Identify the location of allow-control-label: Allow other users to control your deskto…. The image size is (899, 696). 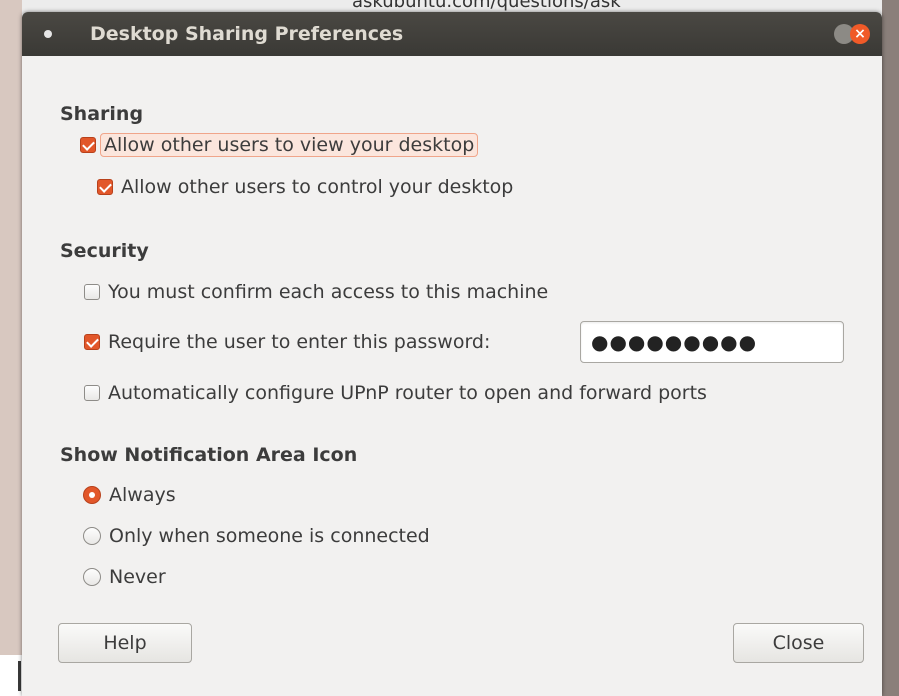
(317, 187).